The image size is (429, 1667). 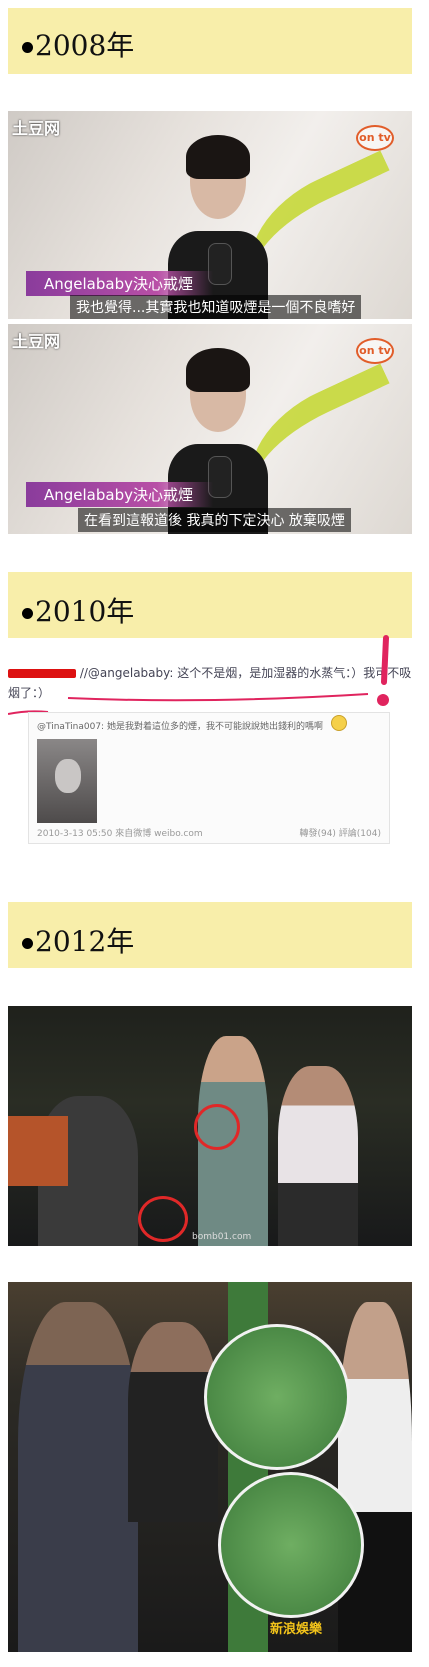 I want to click on year-heading: 2012年, so click(x=78, y=940).